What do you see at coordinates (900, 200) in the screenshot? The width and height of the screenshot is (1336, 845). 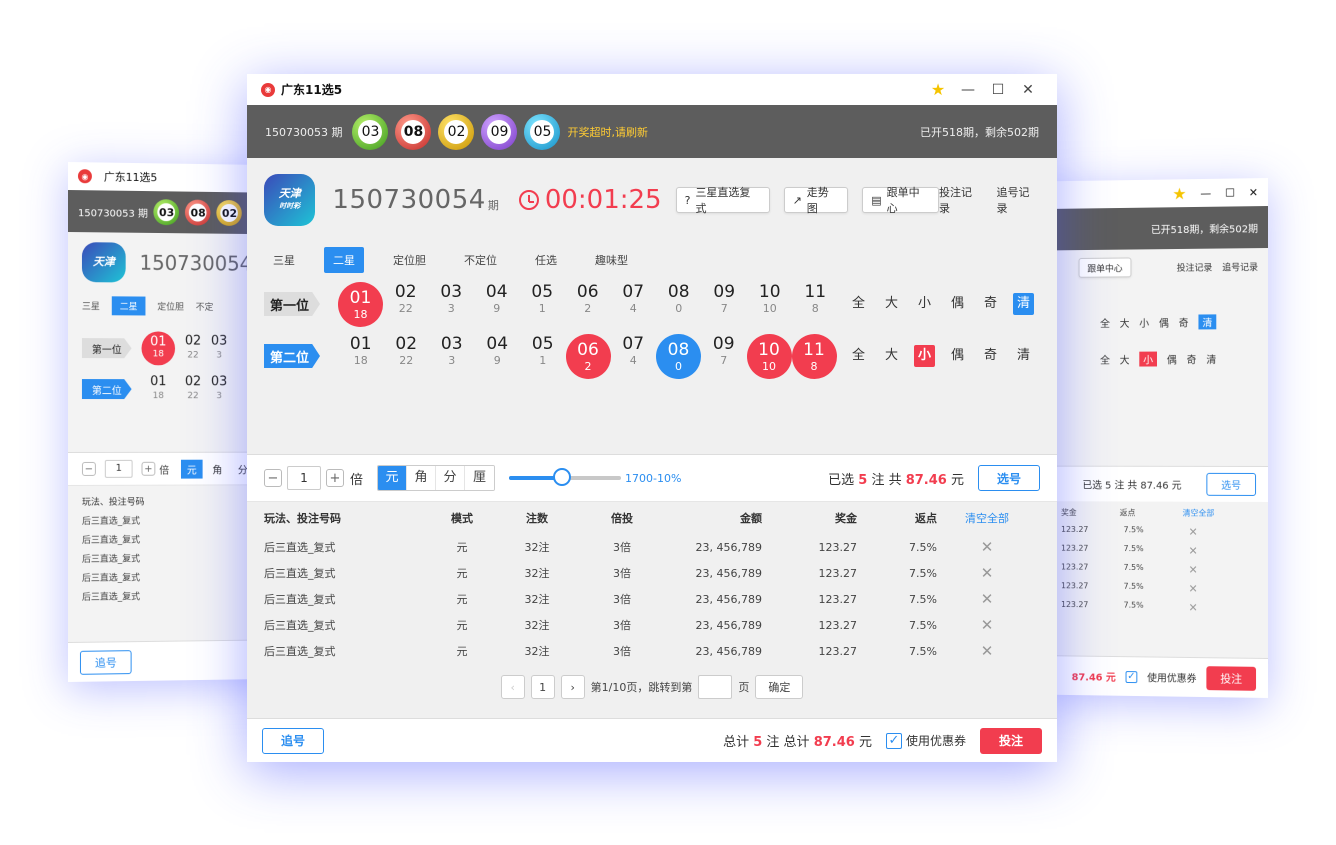 I see `follow-center-button: ▤ 跟单中心` at bounding box center [900, 200].